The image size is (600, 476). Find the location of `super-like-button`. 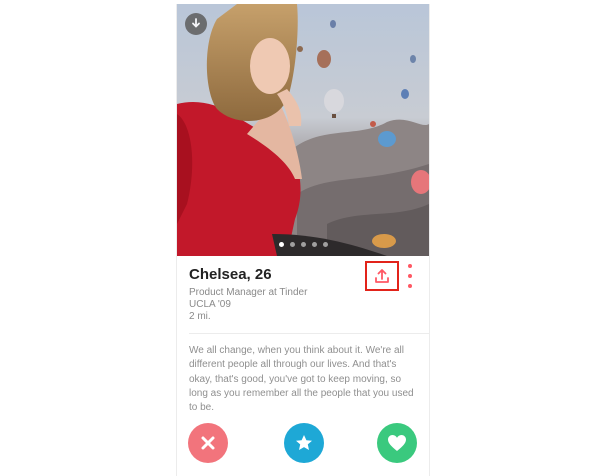

super-like-button is located at coordinates (304, 443).